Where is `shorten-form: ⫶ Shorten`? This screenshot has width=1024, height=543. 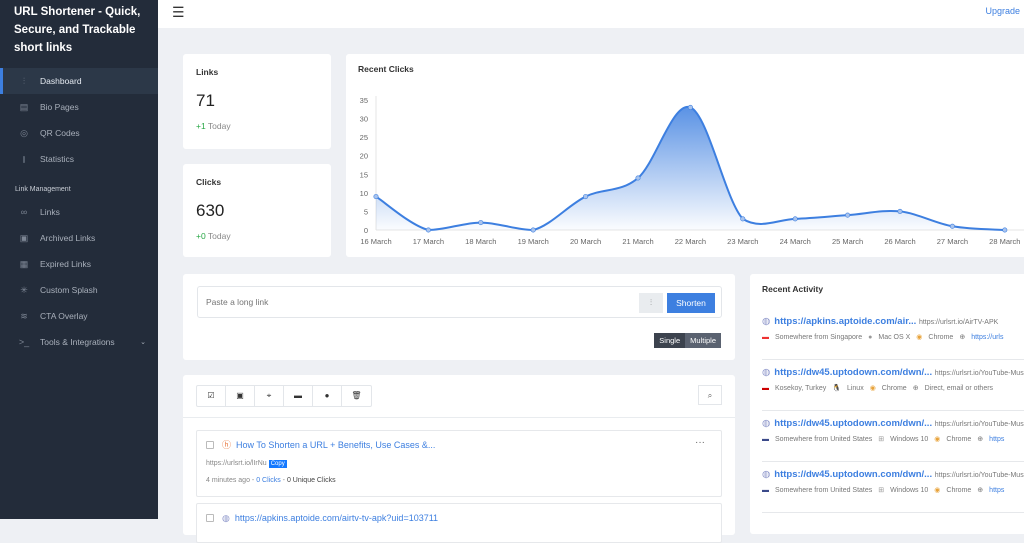 shorten-form: ⫶ Shorten is located at coordinates (459, 302).